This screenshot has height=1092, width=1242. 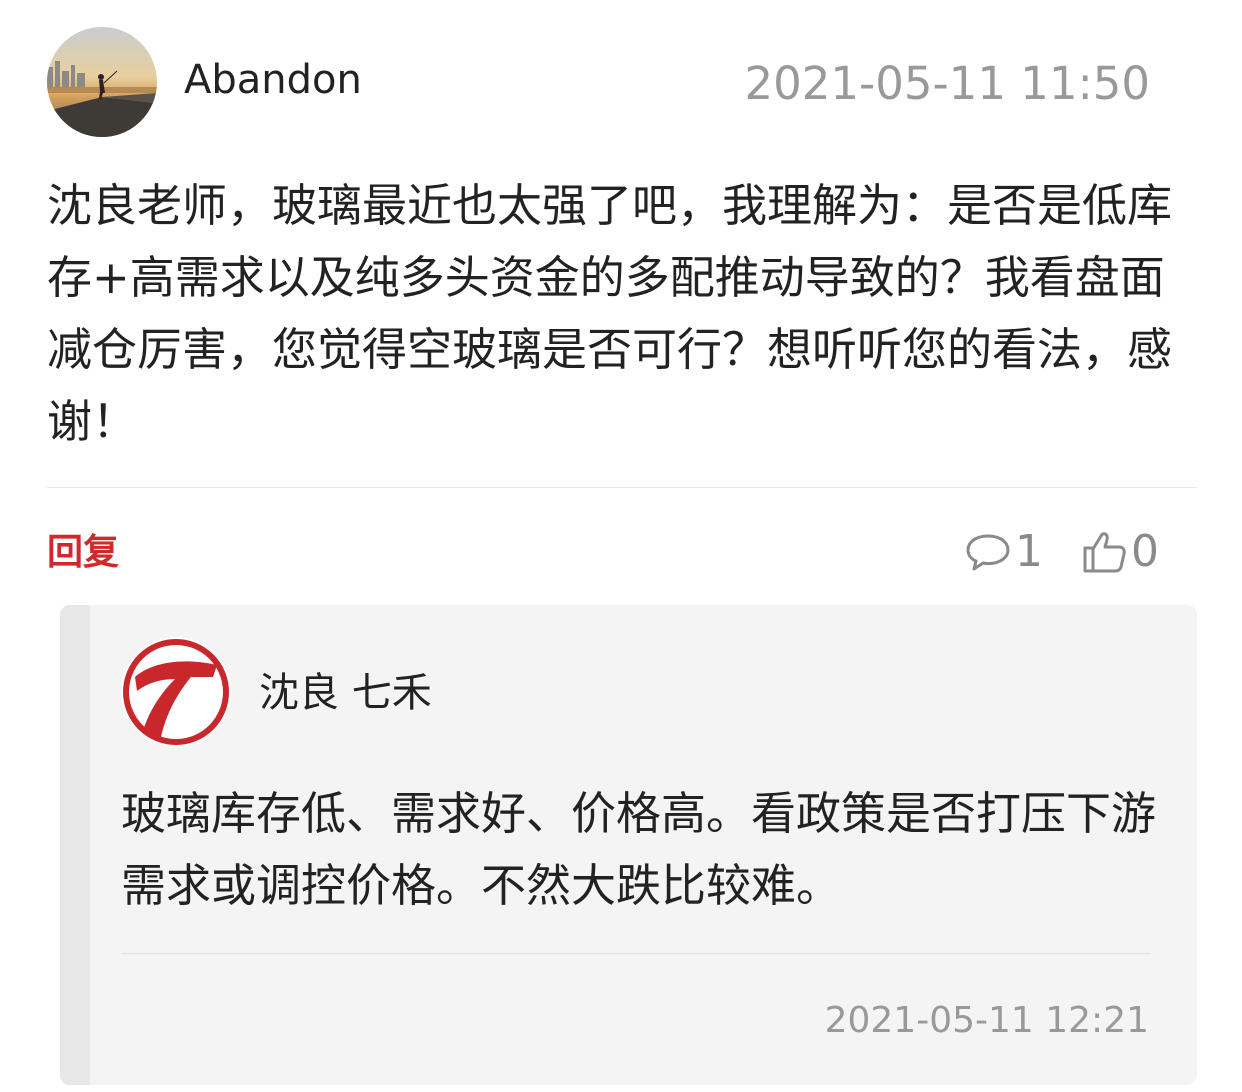 I want to click on comment-count-button: 1, so click(x=1003, y=552).